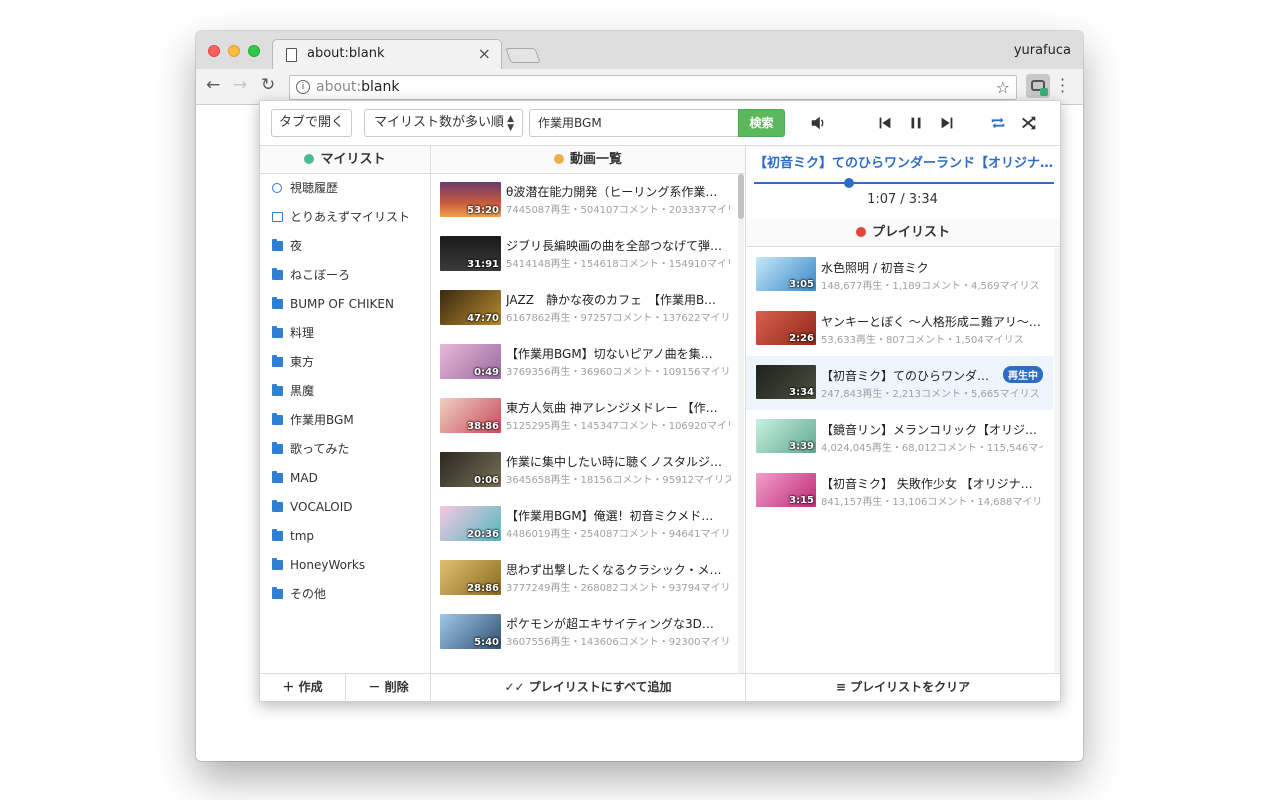  I want to click on pause-icon, so click(916, 124).